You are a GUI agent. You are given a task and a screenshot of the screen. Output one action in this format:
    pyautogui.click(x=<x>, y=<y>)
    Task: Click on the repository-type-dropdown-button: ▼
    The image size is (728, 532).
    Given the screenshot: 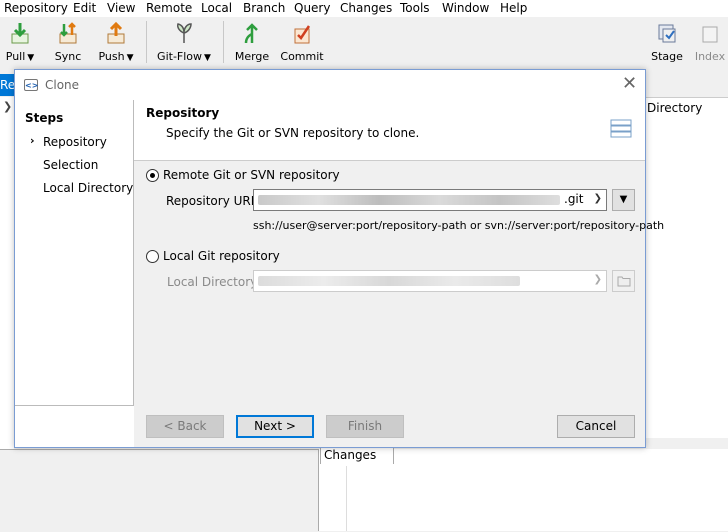 What is the action you would take?
    pyautogui.click(x=623, y=200)
    